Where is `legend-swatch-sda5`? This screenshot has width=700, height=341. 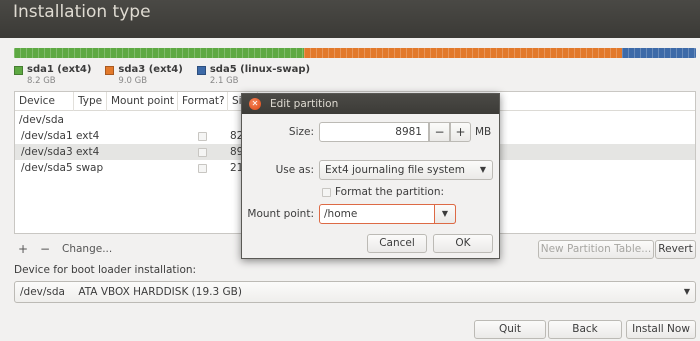 legend-swatch-sda5 is located at coordinates (201, 70).